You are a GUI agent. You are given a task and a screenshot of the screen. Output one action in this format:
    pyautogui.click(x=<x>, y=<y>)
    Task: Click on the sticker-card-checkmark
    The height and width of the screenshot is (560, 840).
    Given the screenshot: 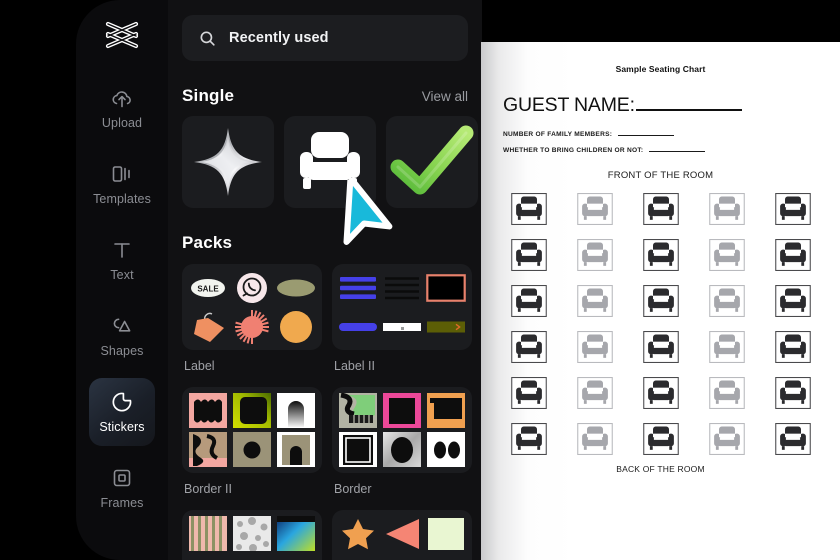 What is the action you would take?
    pyautogui.click(x=432, y=162)
    